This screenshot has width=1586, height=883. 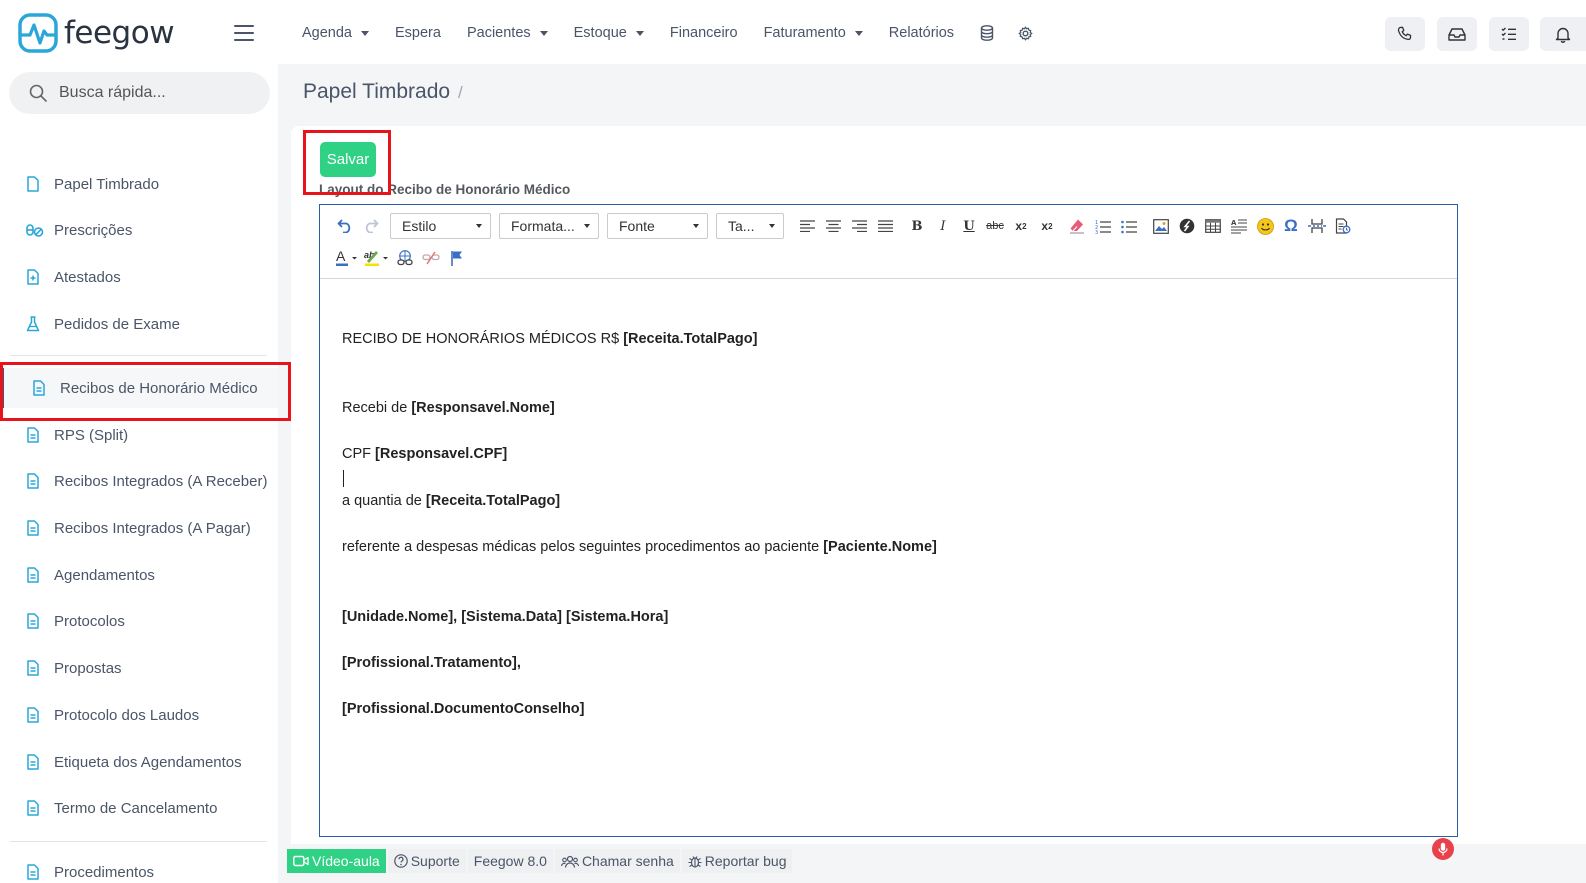 I want to click on table-icon, so click(x=1213, y=226).